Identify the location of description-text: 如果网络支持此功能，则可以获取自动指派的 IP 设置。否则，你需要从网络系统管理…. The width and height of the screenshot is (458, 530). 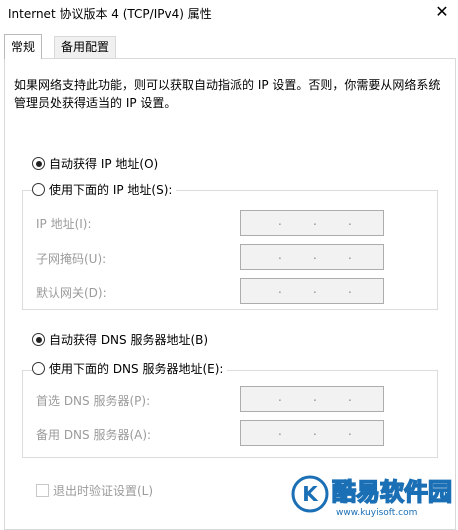
(227, 94).